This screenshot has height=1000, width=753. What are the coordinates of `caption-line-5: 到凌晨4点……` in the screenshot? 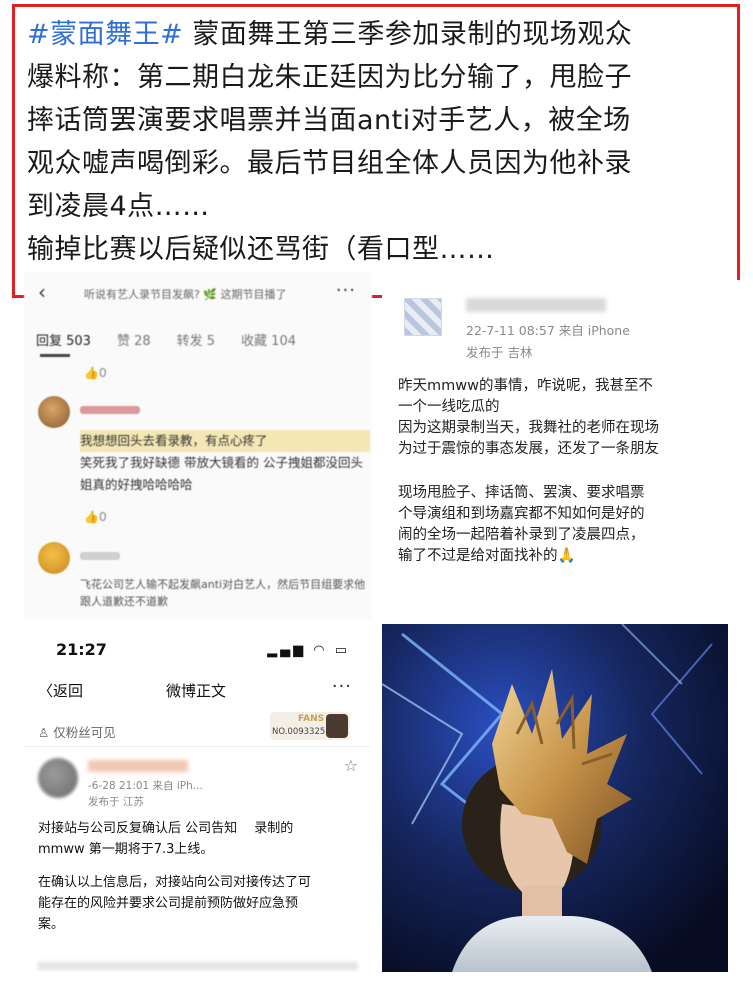 It's located at (118, 206).